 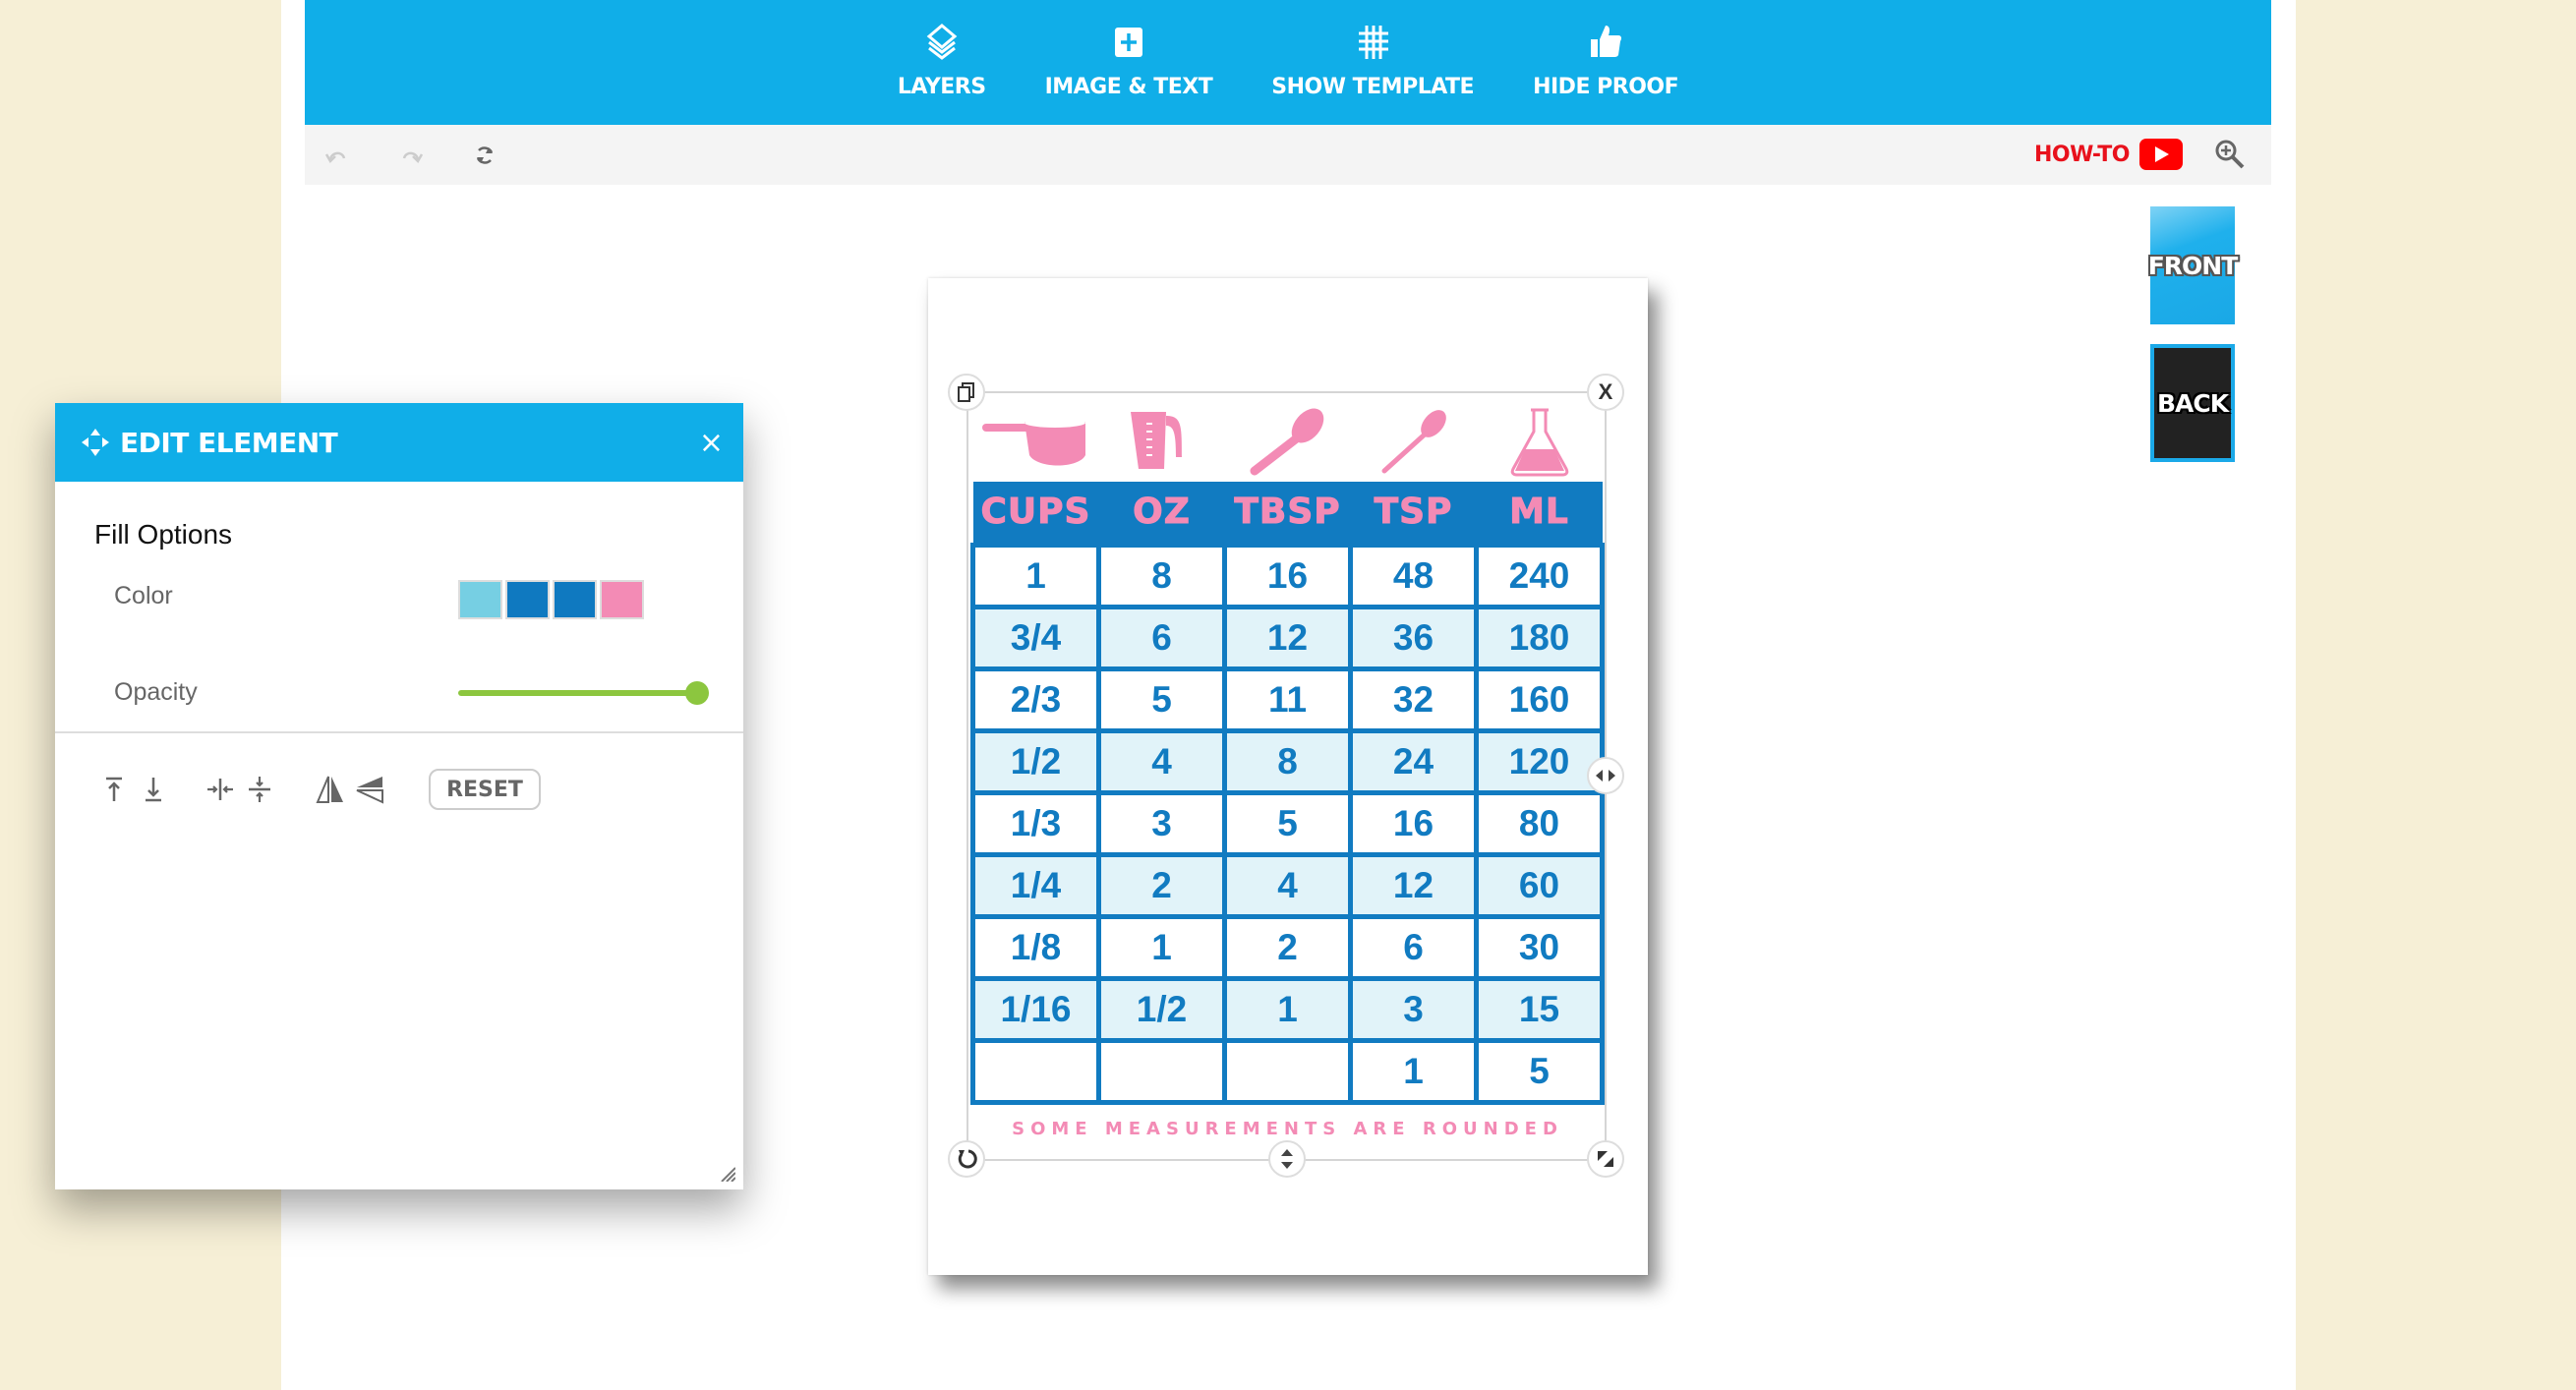 I want to click on delete-handle: X, so click(x=1605, y=392).